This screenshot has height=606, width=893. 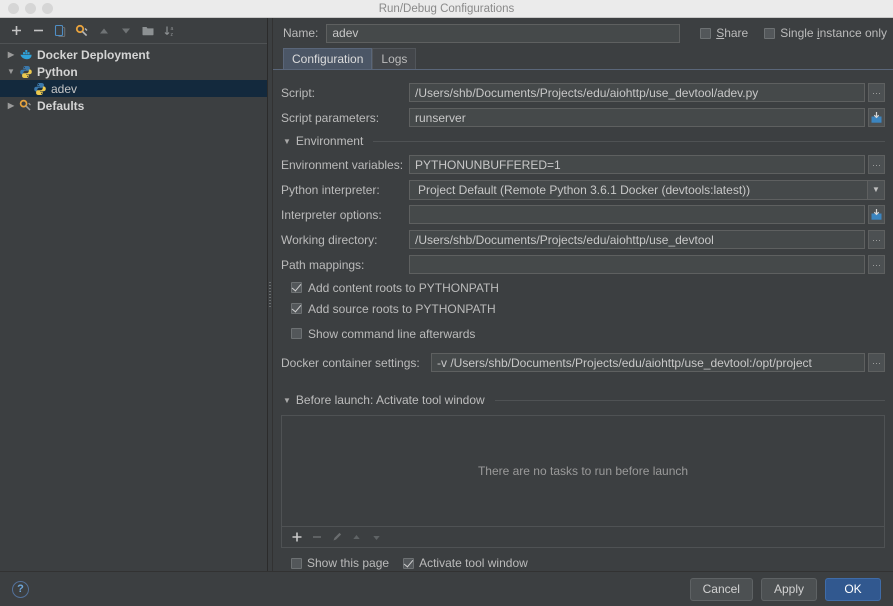 I want to click on tree-item-adev: adev, so click(x=133, y=88).